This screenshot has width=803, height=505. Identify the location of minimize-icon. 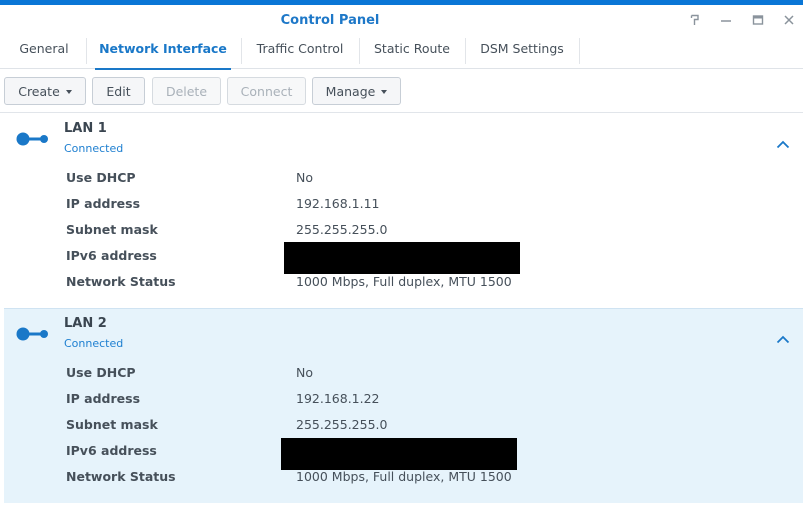
(726, 20).